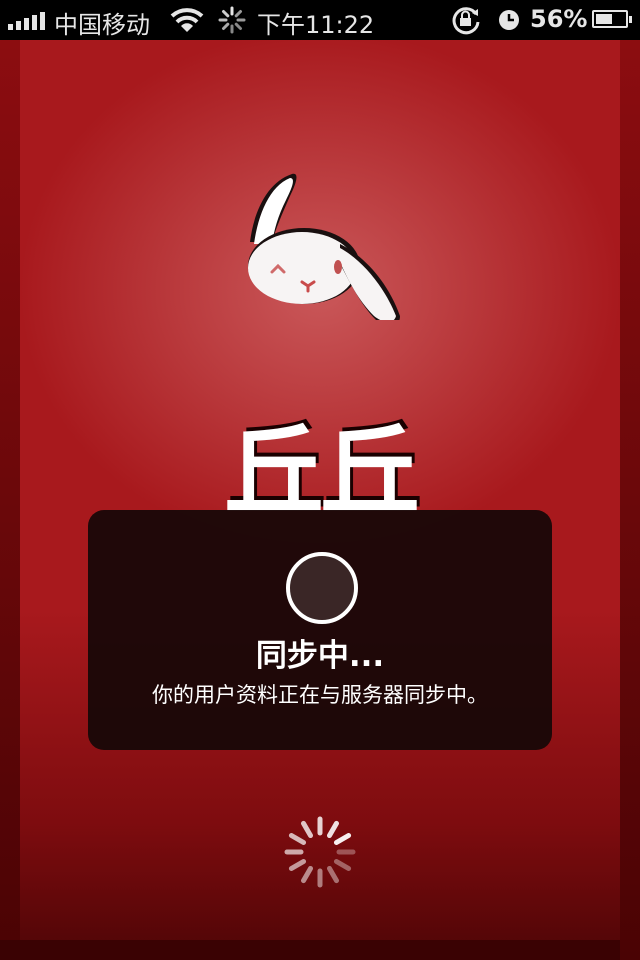 This screenshot has height=960, width=640. Describe the element at coordinates (102, 25) in the screenshot. I see `carrier-name: 中国移动` at that location.